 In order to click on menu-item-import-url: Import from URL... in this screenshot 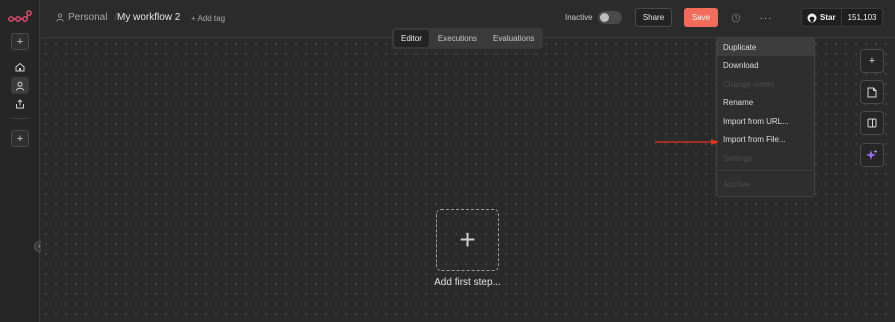, I will do `click(765, 121)`.